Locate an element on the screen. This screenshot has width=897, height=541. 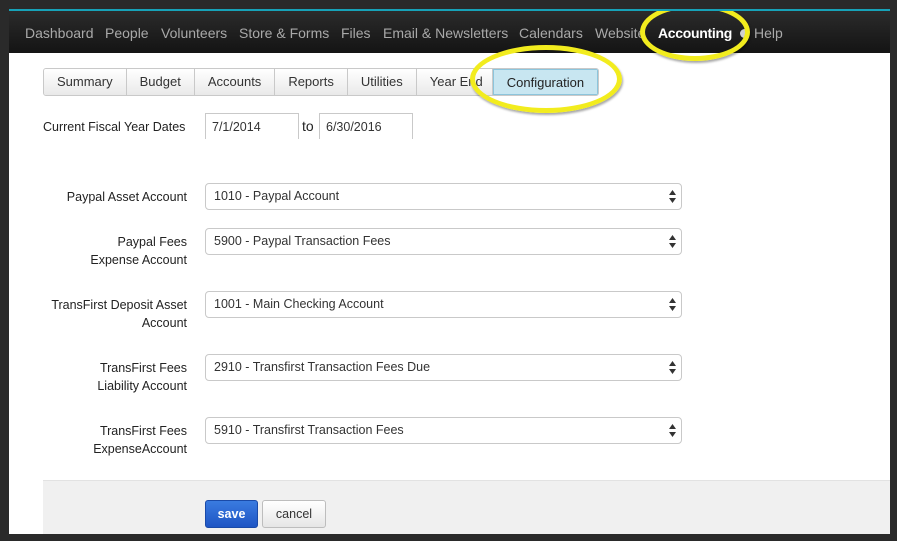
field-label-line: Expense Account is located at coordinates (138, 260).